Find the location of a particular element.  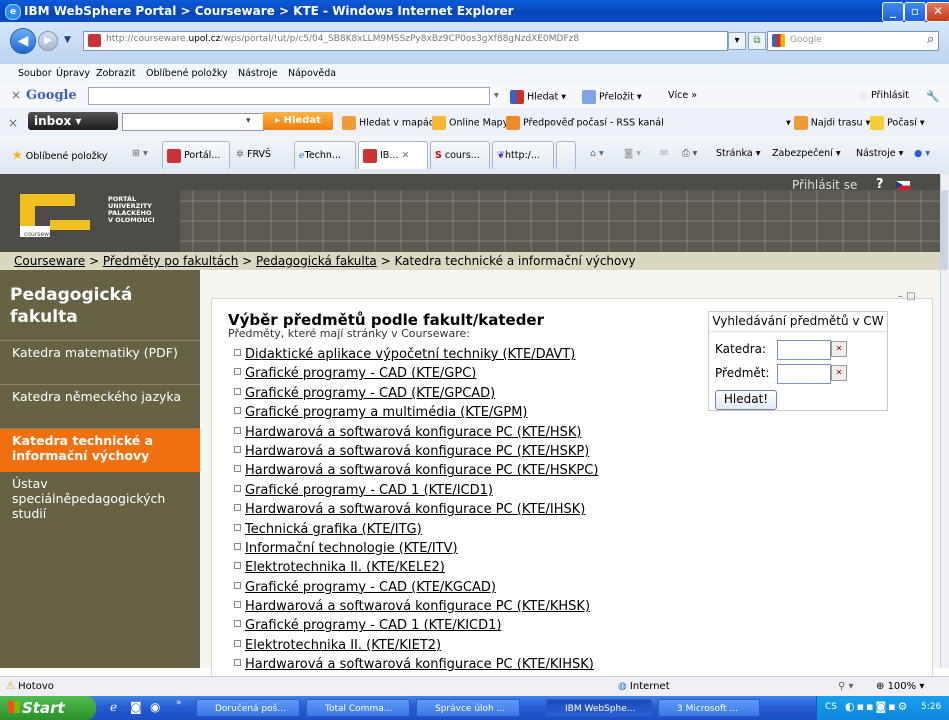

tab-frvs: ✲ FRVŠ is located at coordinates (258, 155).